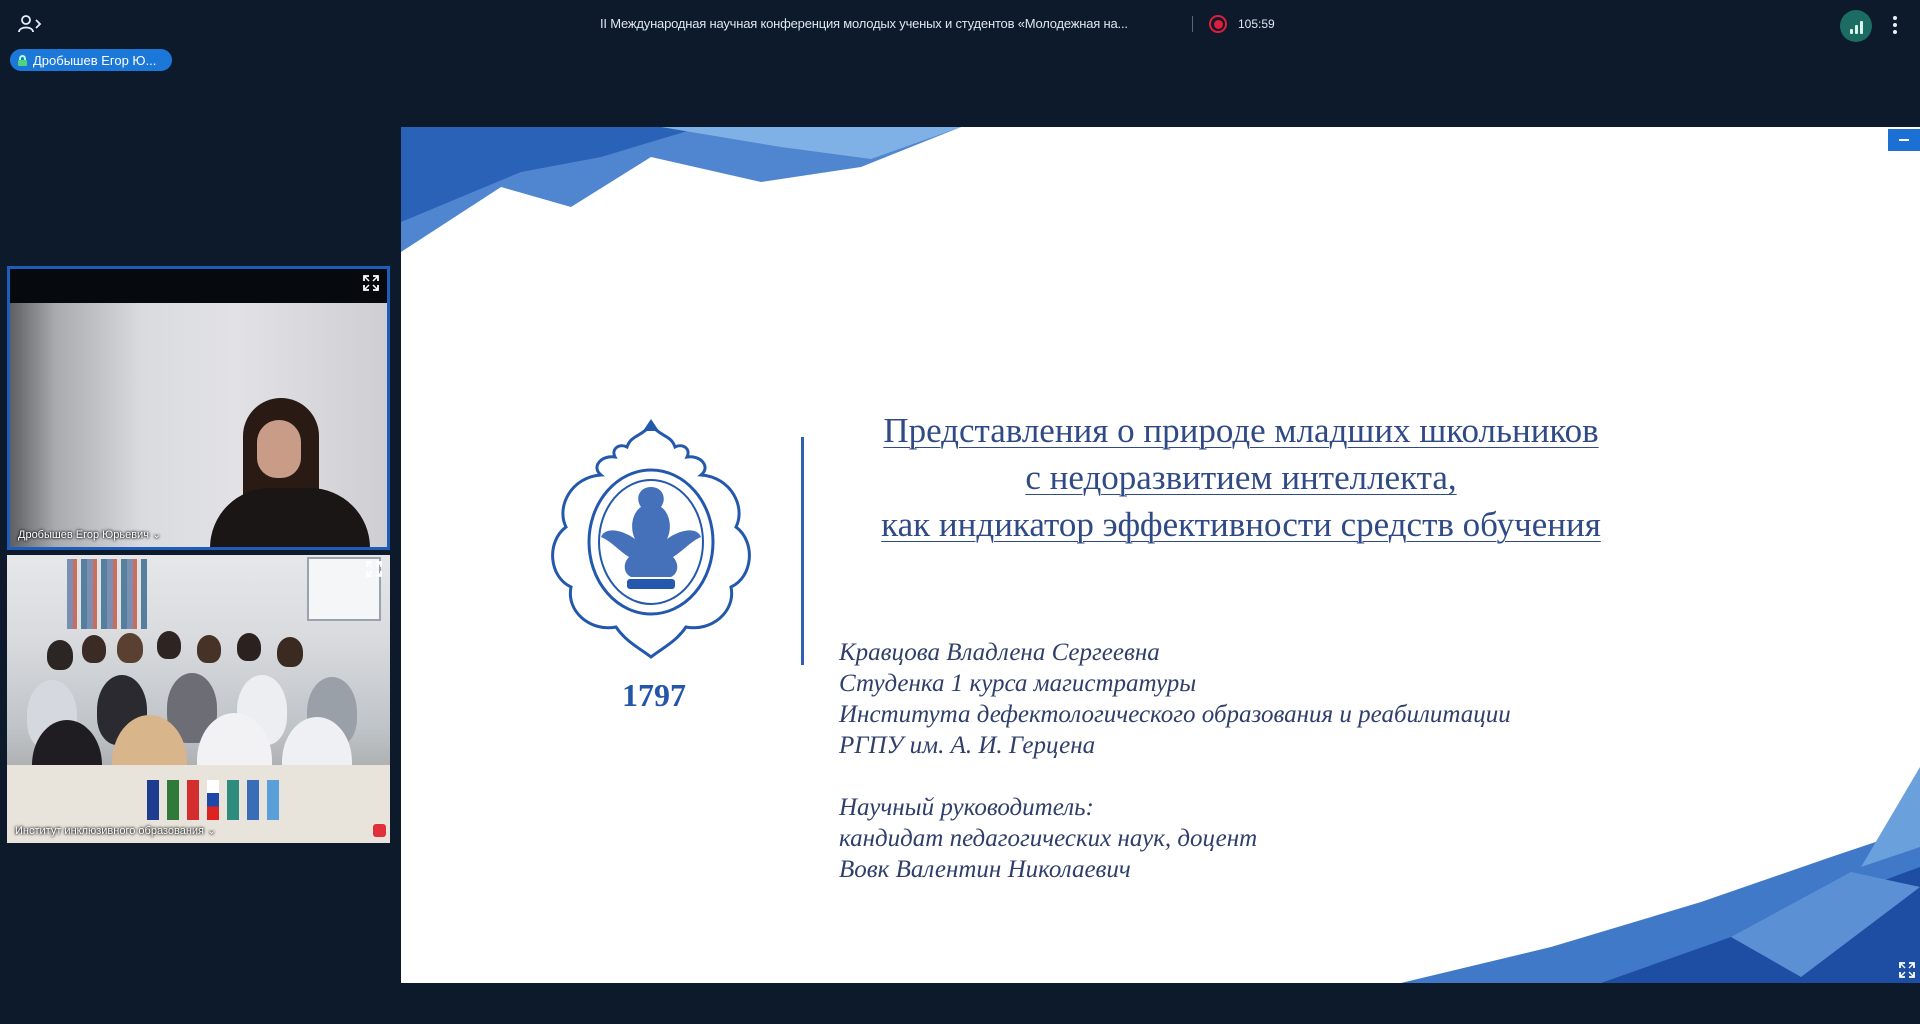 The height and width of the screenshot is (1024, 1920). I want to click on slide-title-line: с недоразвитием интеллекта,, so click(1241, 477).